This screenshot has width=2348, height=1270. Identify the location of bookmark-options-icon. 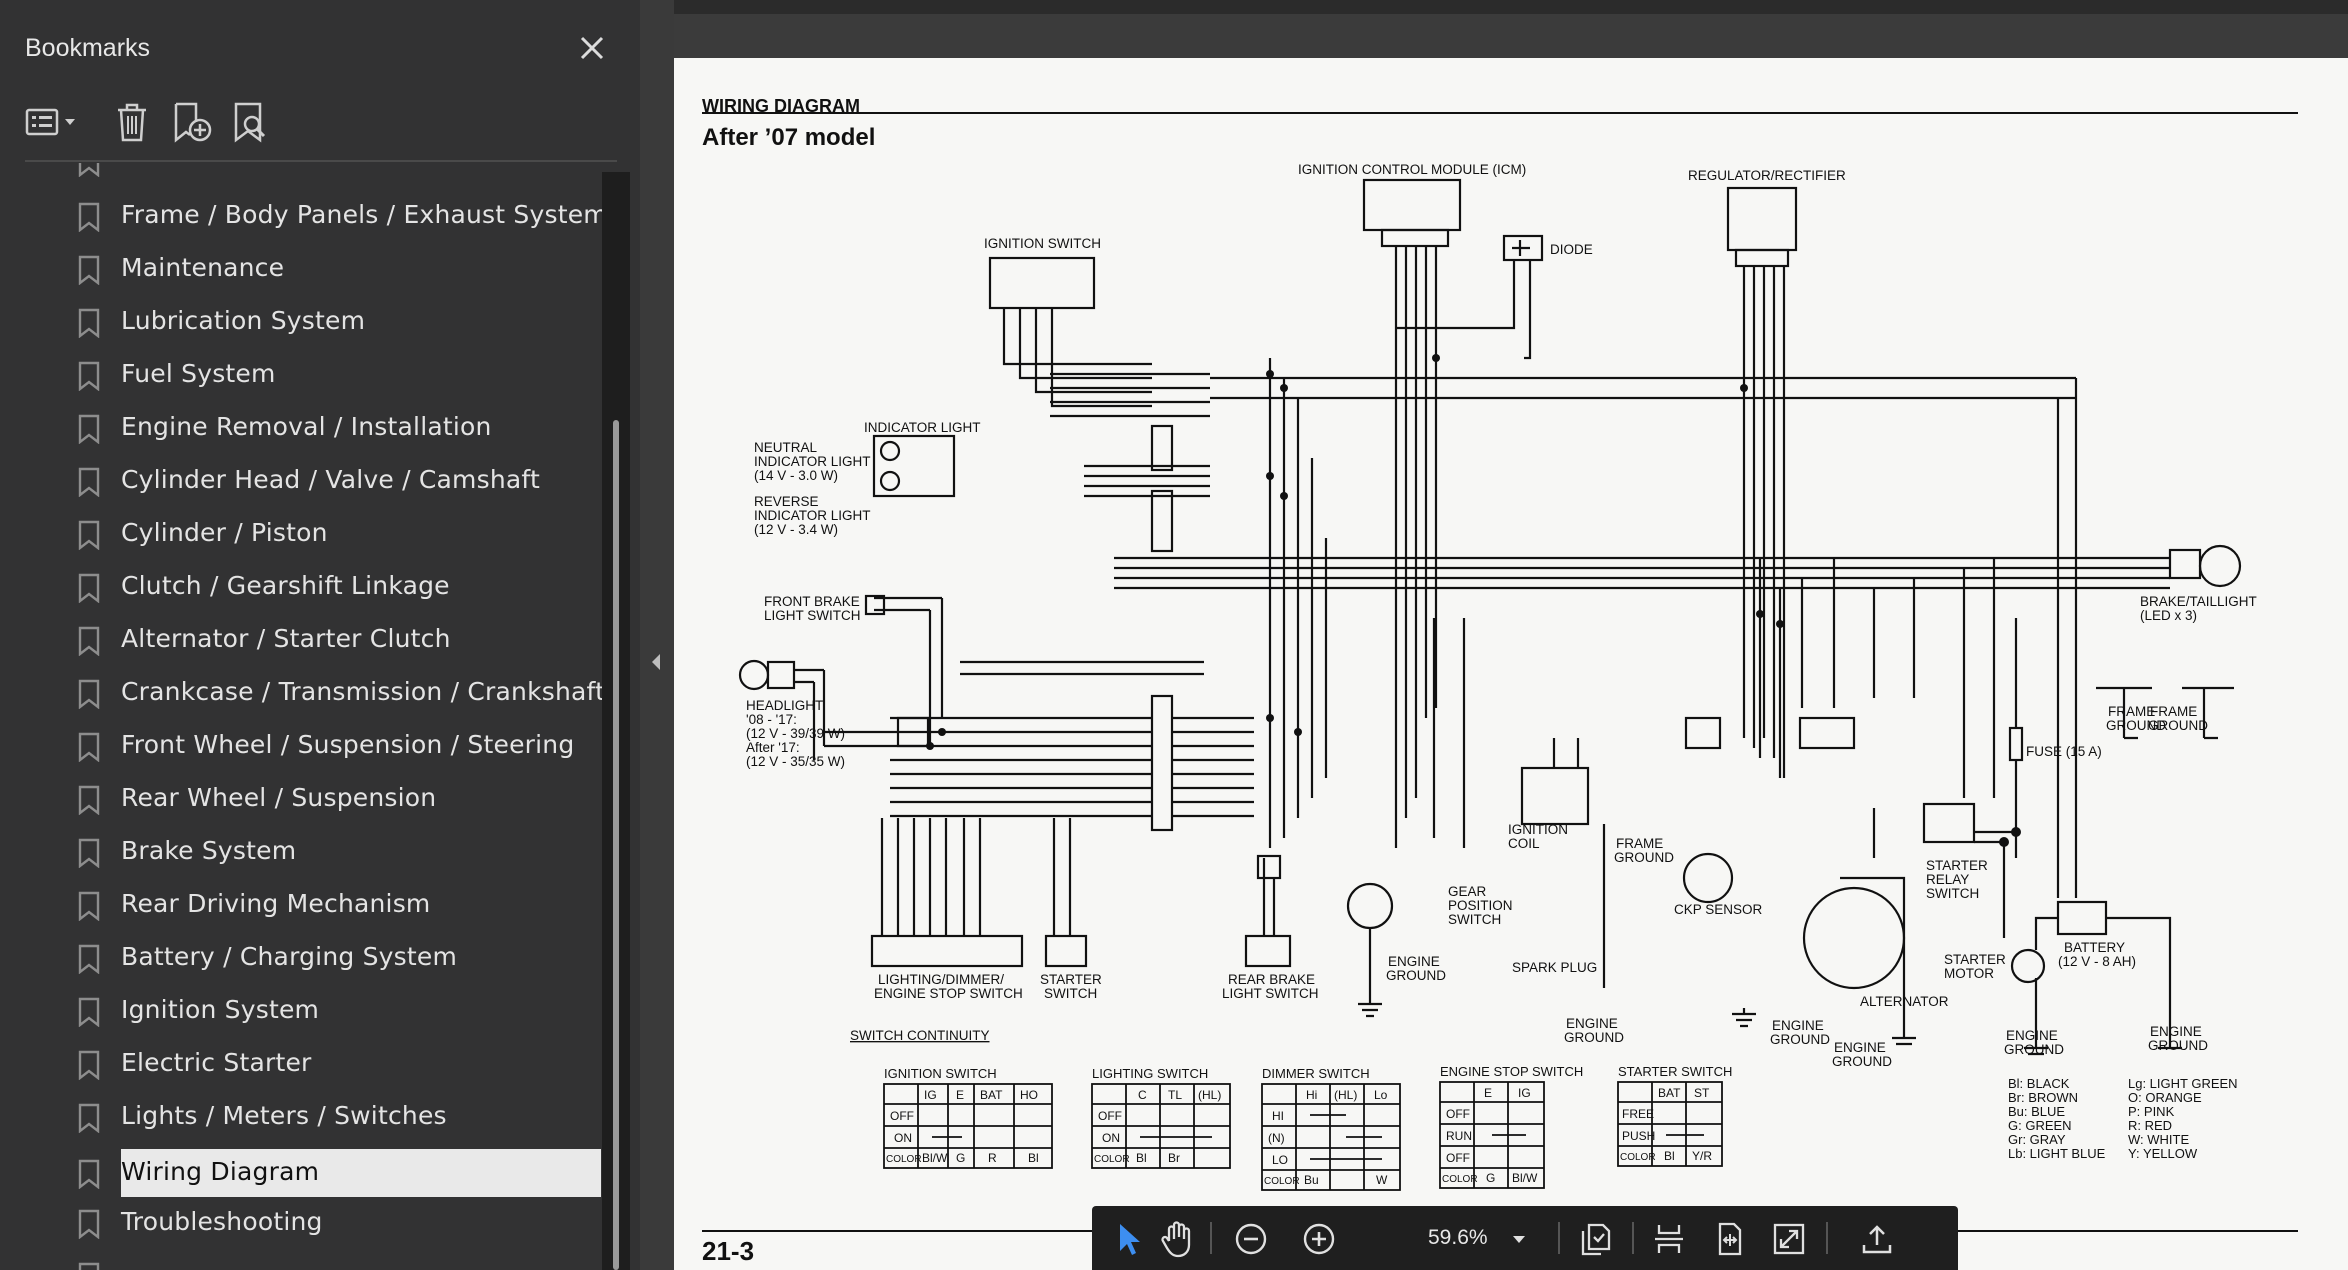
(53, 122).